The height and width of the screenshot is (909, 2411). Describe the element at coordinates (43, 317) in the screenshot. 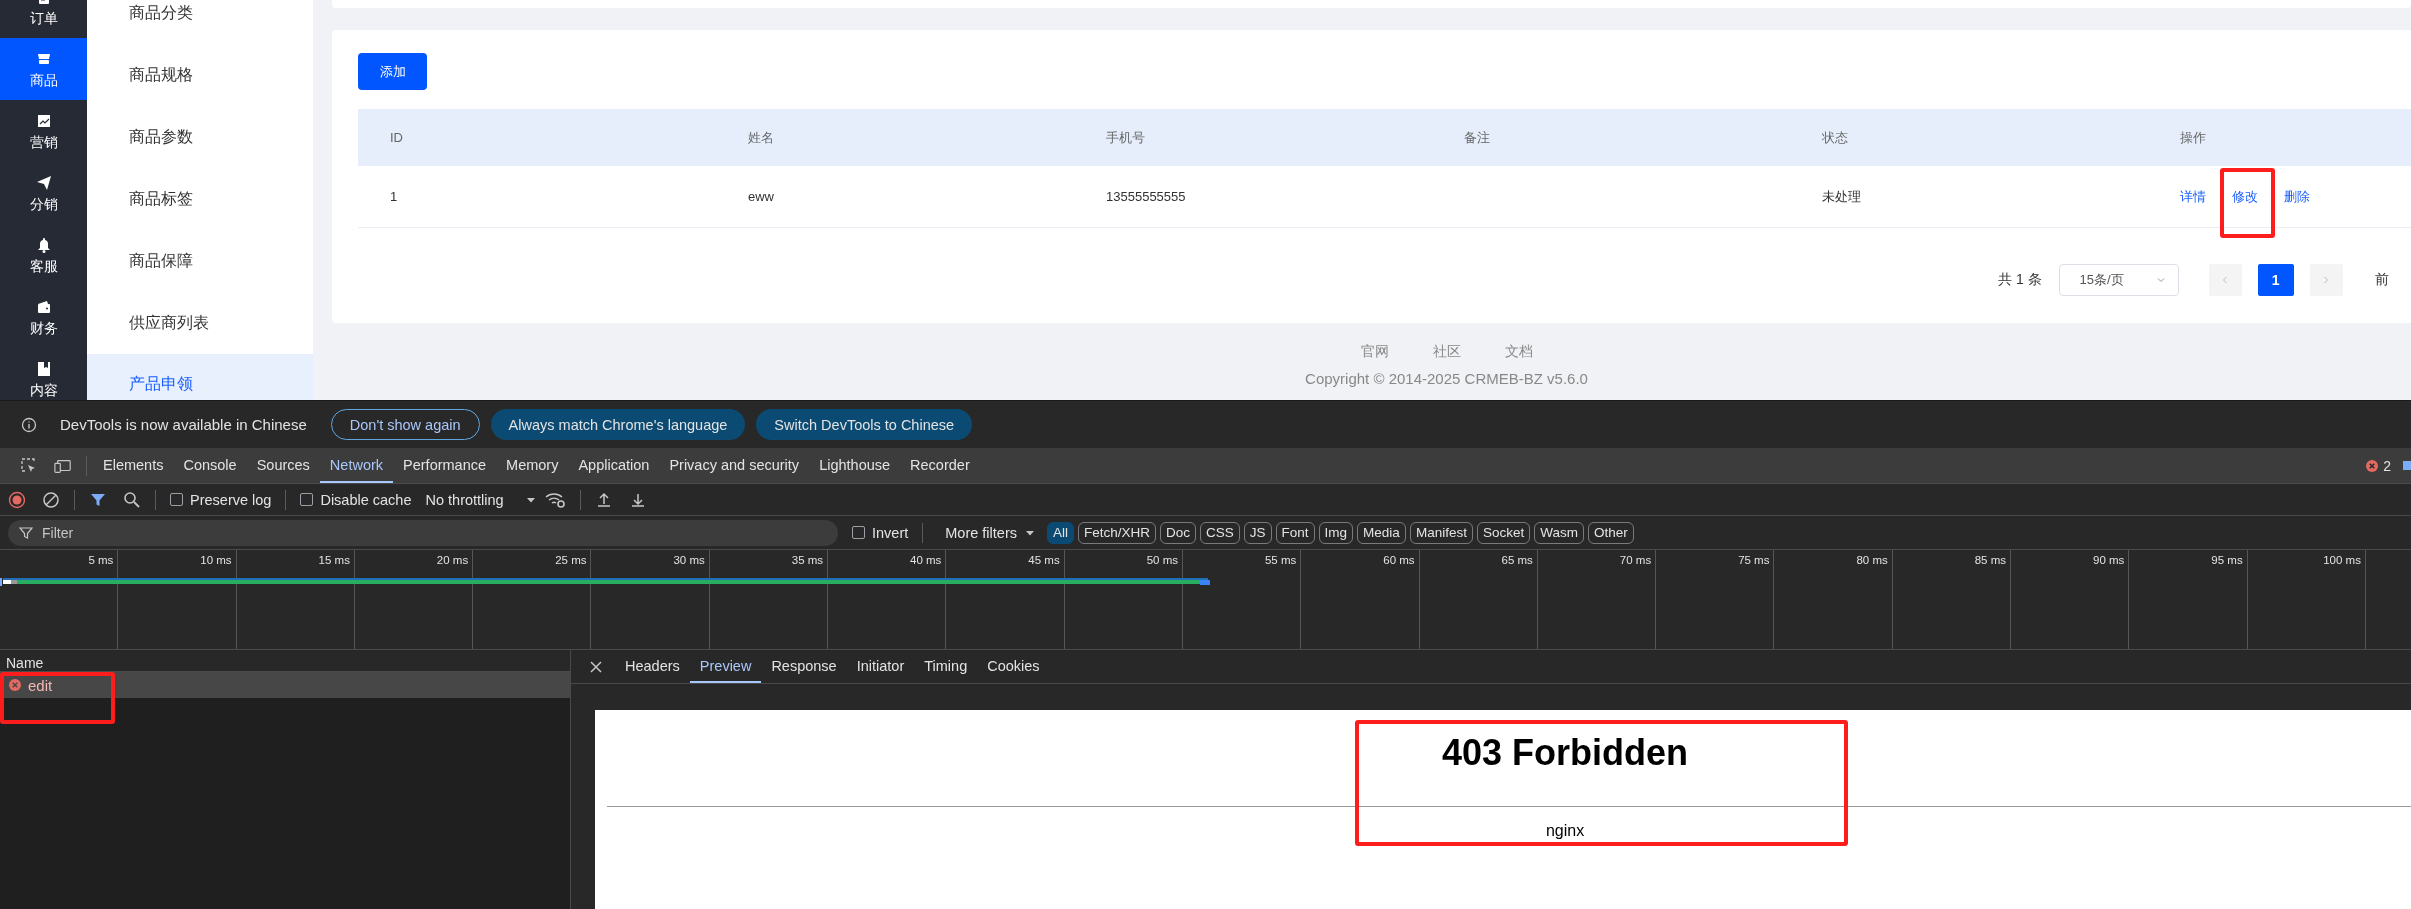

I see `nav-item: 财务` at that location.